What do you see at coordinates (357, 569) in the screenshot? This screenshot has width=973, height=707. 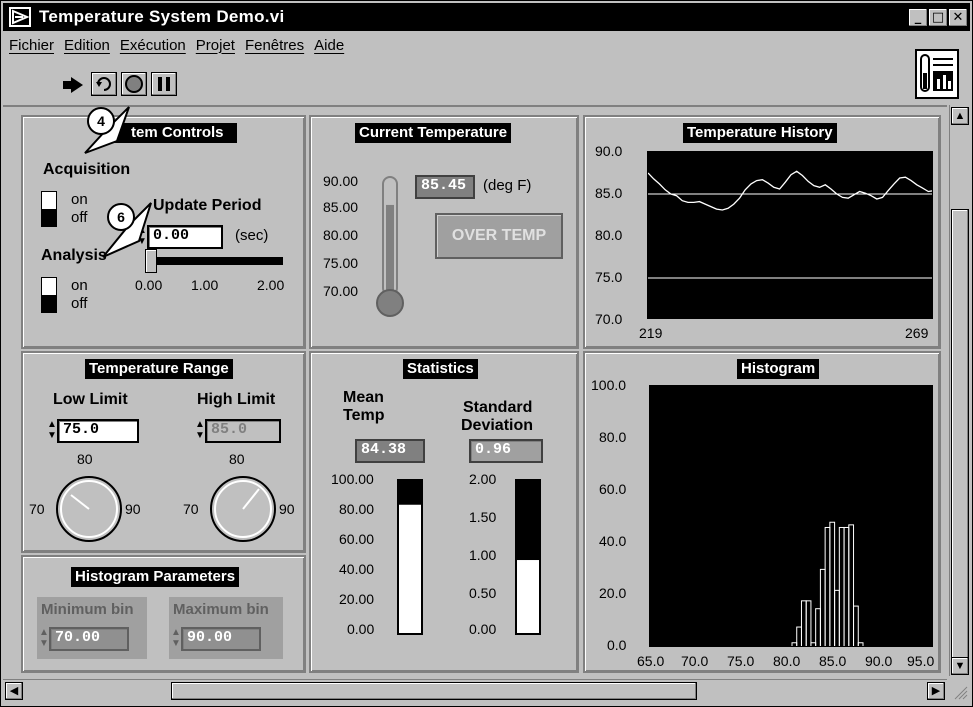 I see `mean-tick-40: 40.00` at bounding box center [357, 569].